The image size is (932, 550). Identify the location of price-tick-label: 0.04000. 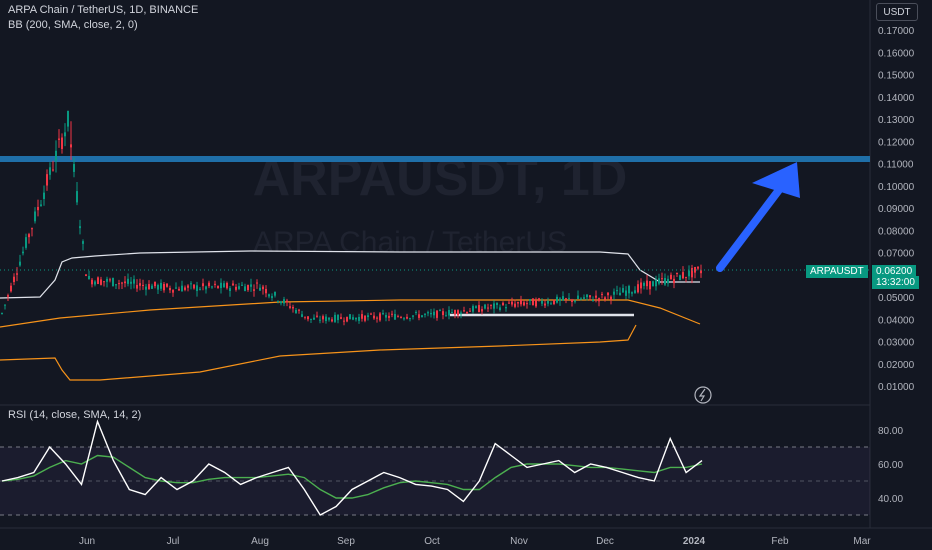
(896, 320).